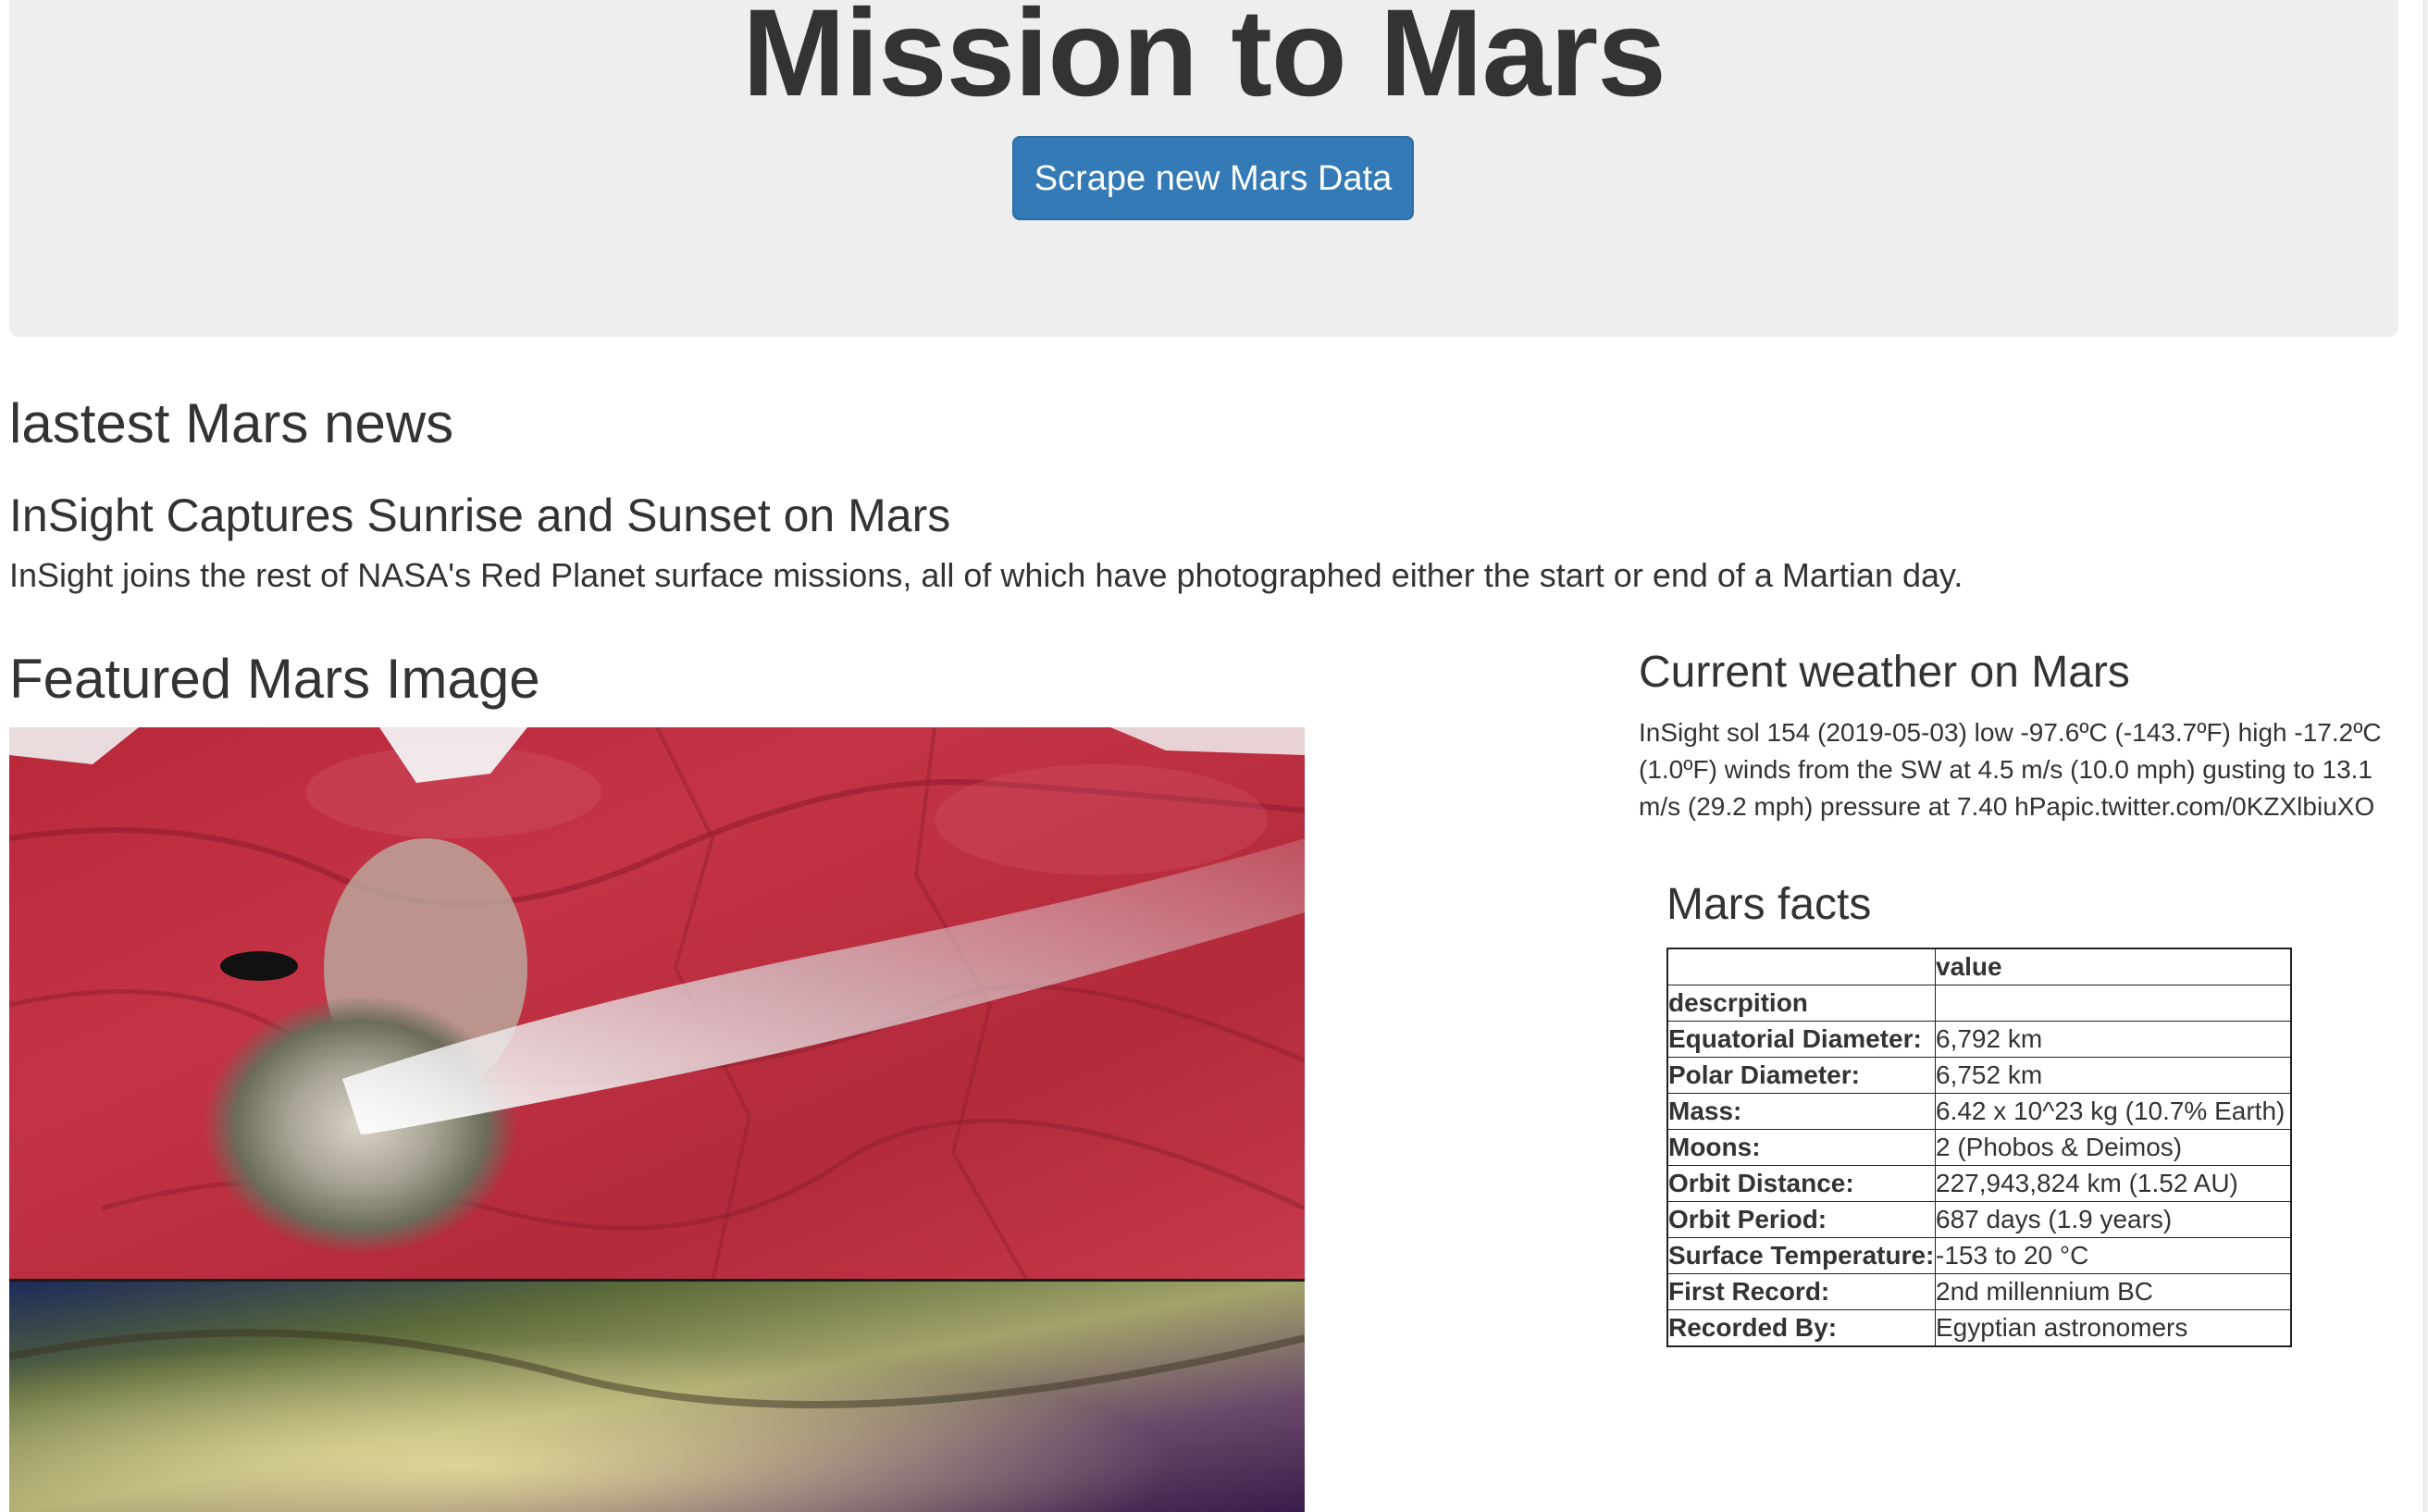 This screenshot has height=1512, width=2428. What do you see at coordinates (1801, 1039) in the screenshot?
I see `fact-label: Equatorial Diameter:` at bounding box center [1801, 1039].